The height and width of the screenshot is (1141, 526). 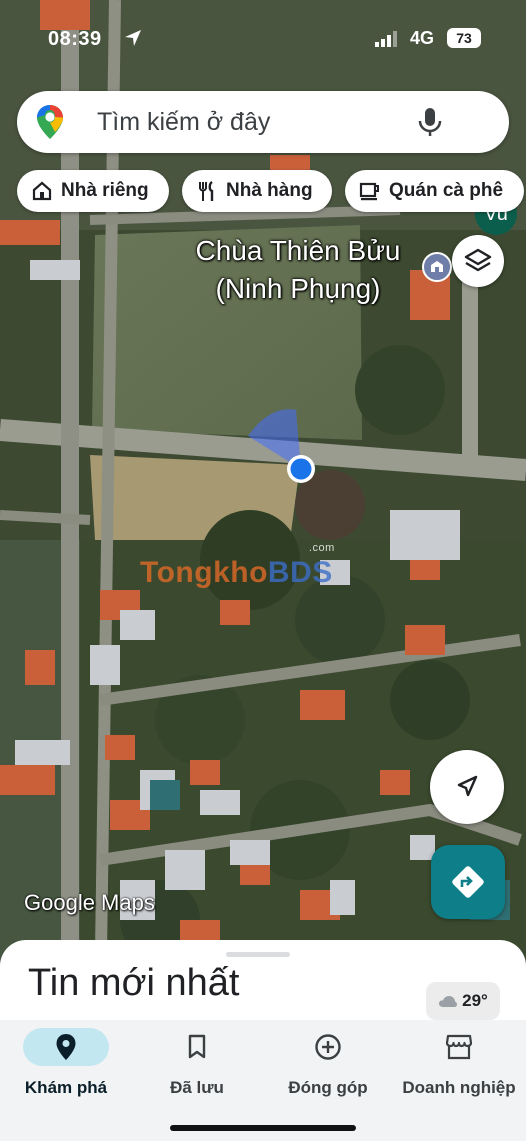 I want to click on nav-saved: Đã lưu, so click(x=197, y=1063).